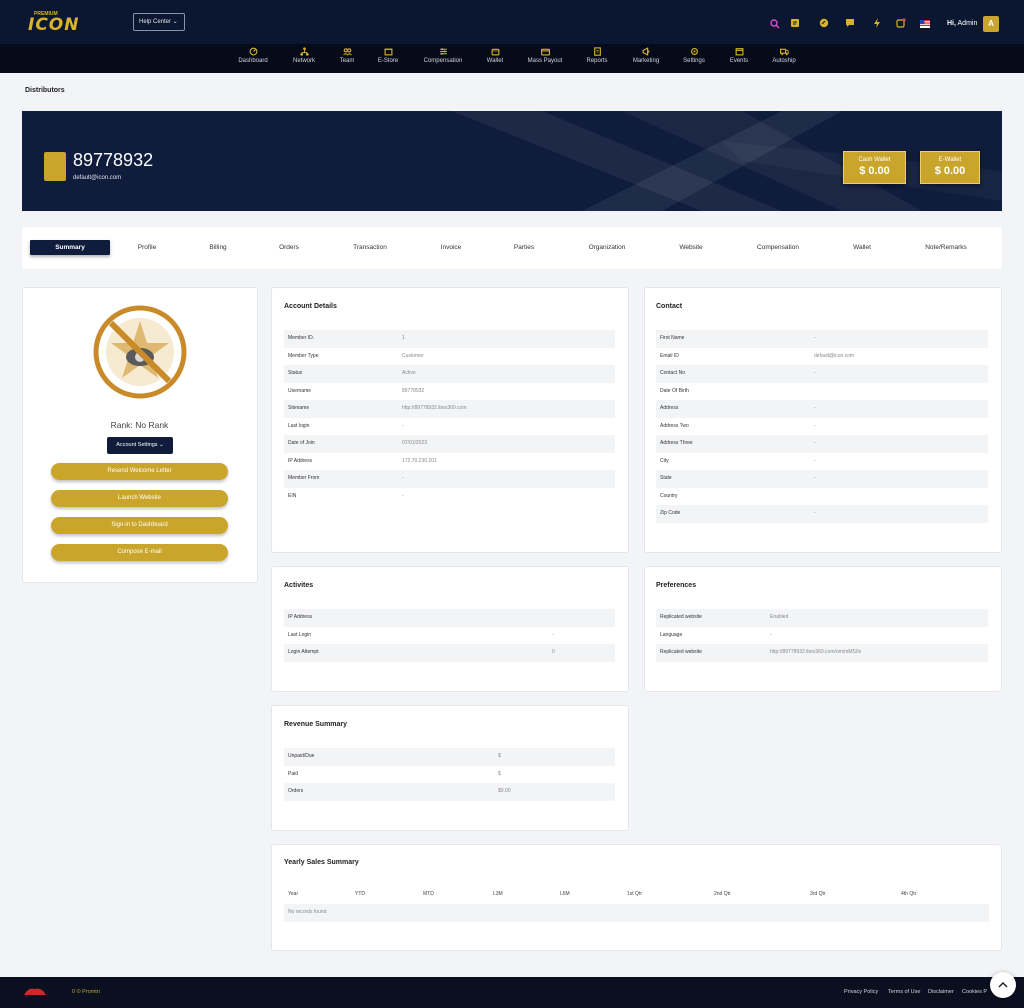  What do you see at coordinates (449, 757) in the screenshot?
I see `table-row: Unpaid/Due $` at bounding box center [449, 757].